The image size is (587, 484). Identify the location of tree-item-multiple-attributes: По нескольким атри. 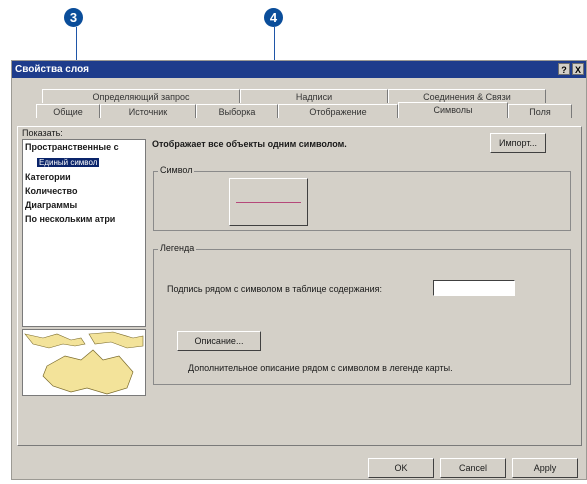
(70, 219).